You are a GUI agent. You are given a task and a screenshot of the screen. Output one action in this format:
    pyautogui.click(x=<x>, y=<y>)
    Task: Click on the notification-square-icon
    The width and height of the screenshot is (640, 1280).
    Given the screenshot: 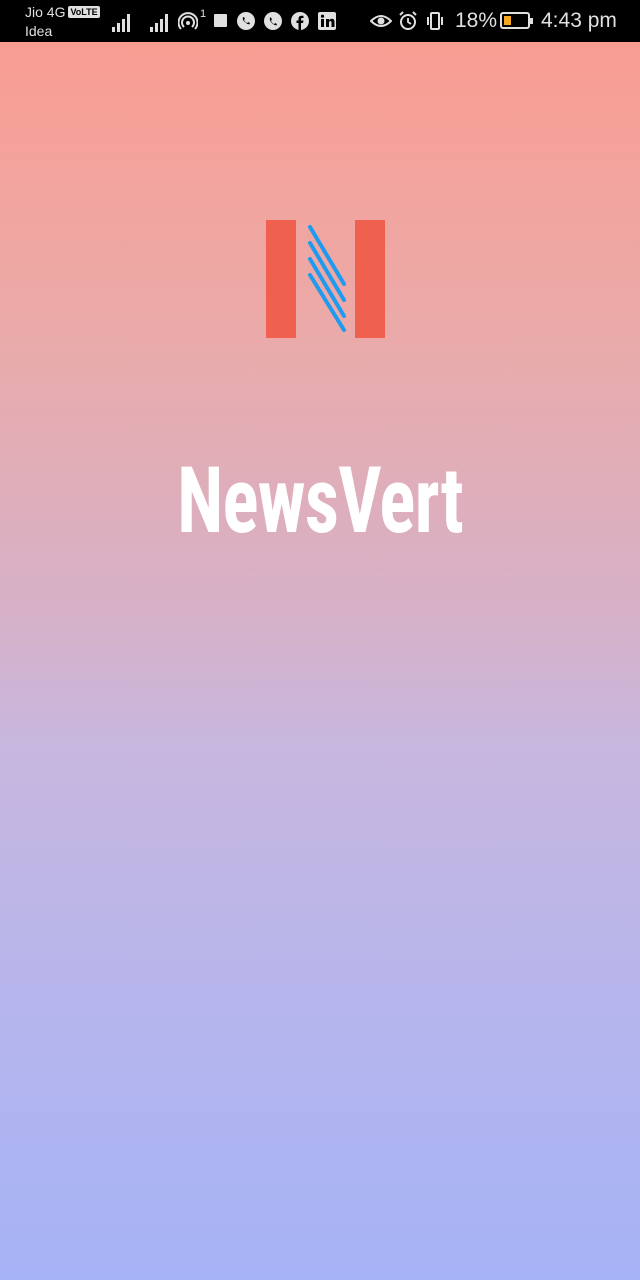 What is the action you would take?
    pyautogui.click(x=220, y=20)
    